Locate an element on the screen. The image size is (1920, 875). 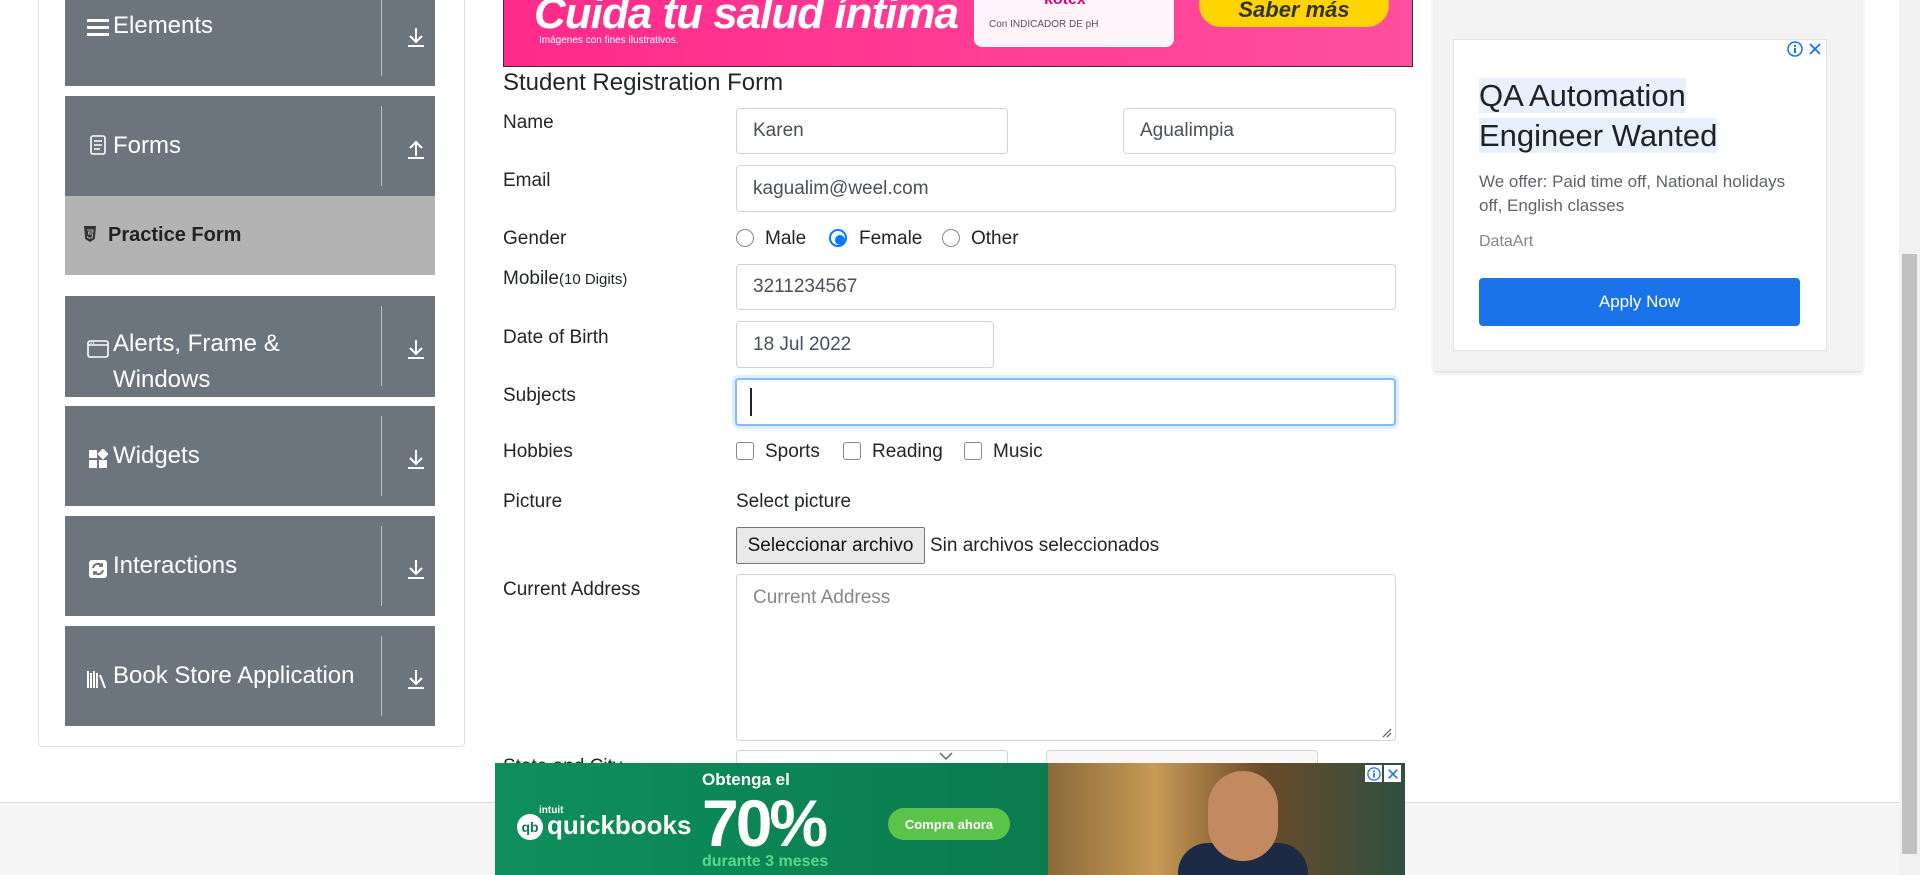
text-caret is located at coordinates (751, 402).